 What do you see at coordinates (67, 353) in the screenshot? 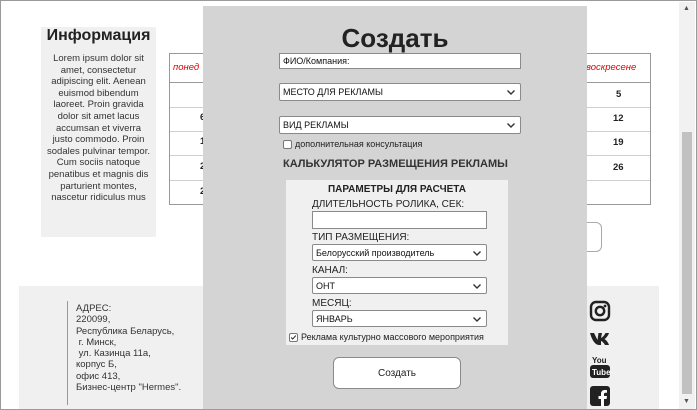
I see `footer-divider` at bounding box center [67, 353].